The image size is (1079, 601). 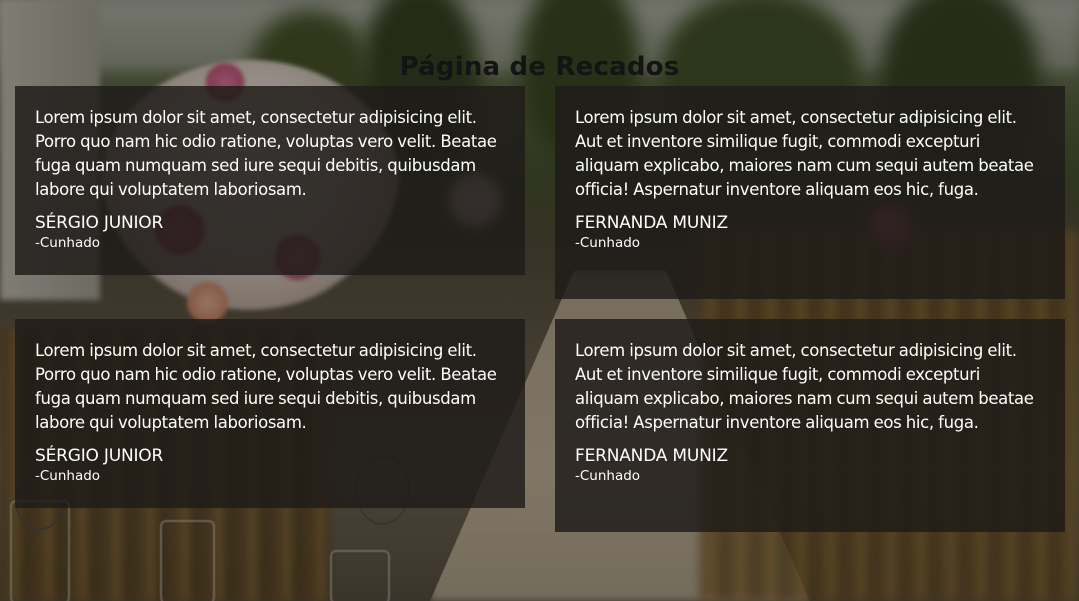 What do you see at coordinates (539, 67) in the screenshot?
I see `page-title: Página de Recados` at bounding box center [539, 67].